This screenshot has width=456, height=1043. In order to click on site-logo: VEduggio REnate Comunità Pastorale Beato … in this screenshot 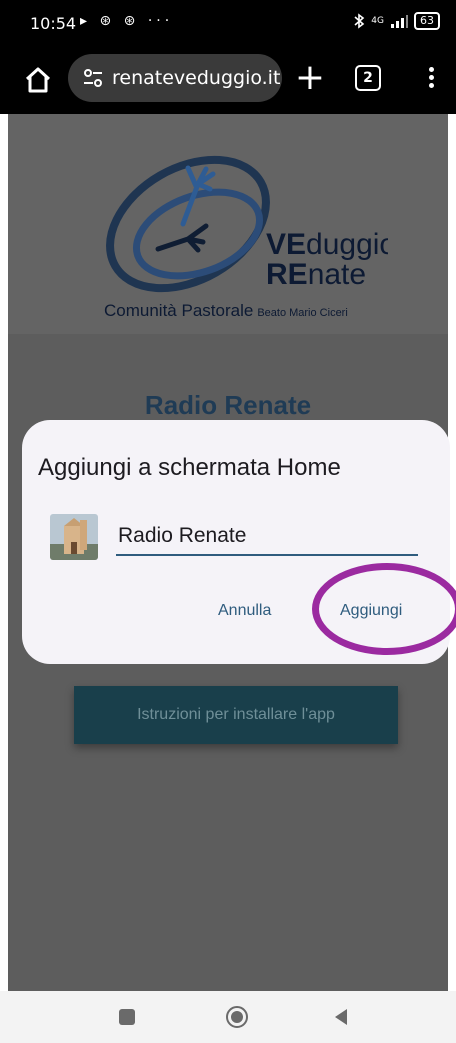, I will do `click(246, 237)`.